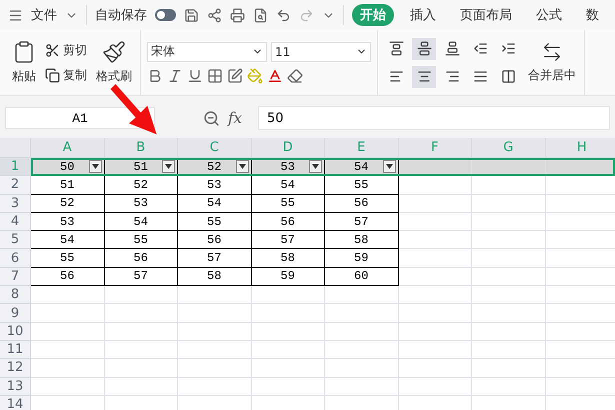  Describe the element at coordinates (215, 76) in the screenshot. I see `border-icon` at that location.